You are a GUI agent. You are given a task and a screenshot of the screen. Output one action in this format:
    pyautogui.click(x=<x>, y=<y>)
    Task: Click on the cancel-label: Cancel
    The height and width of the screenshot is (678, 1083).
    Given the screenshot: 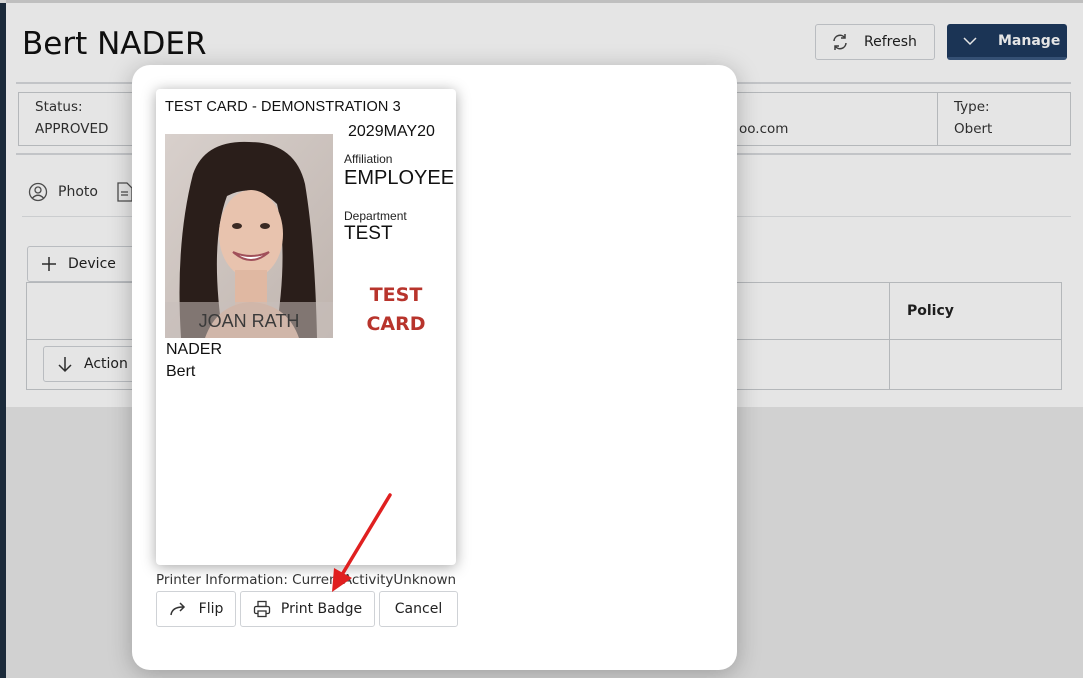 What is the action you would take?
    pyautogui.click(x=418, y=609)
    